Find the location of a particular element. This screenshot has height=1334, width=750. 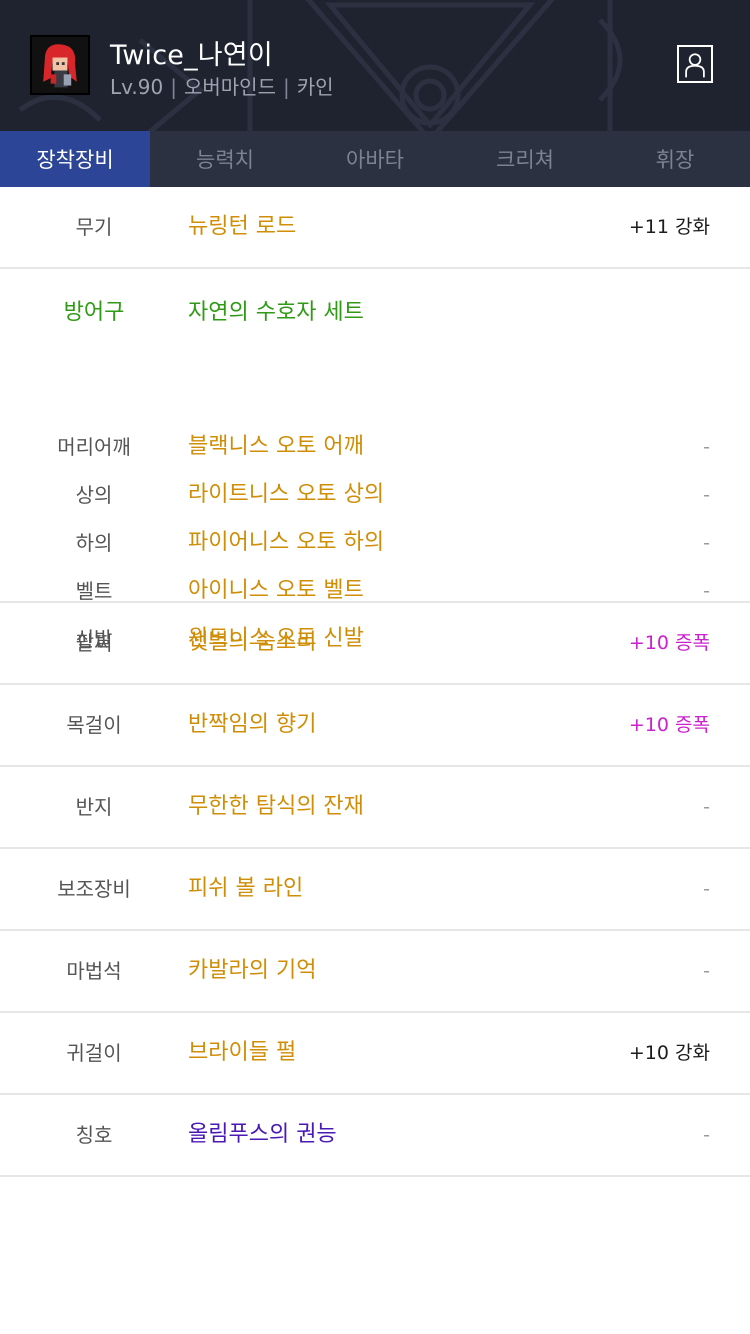

equipment-row-shoulder: 머리어깨 블랙니스 오토 어깨 - is located at coordinates (375, 447).